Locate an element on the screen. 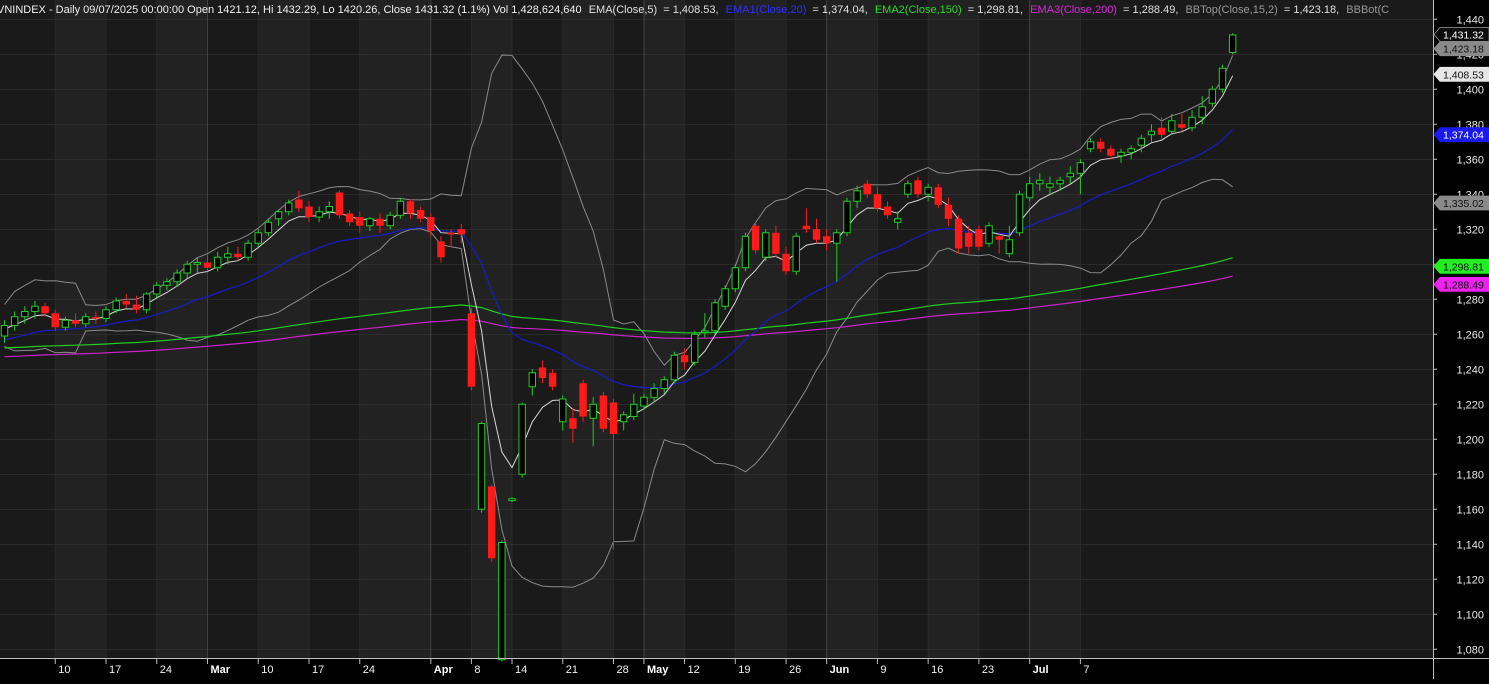 The height and width of the screenshot is (684, 1489). x-tick-label: 7 is located at coordinates (1086, 670).